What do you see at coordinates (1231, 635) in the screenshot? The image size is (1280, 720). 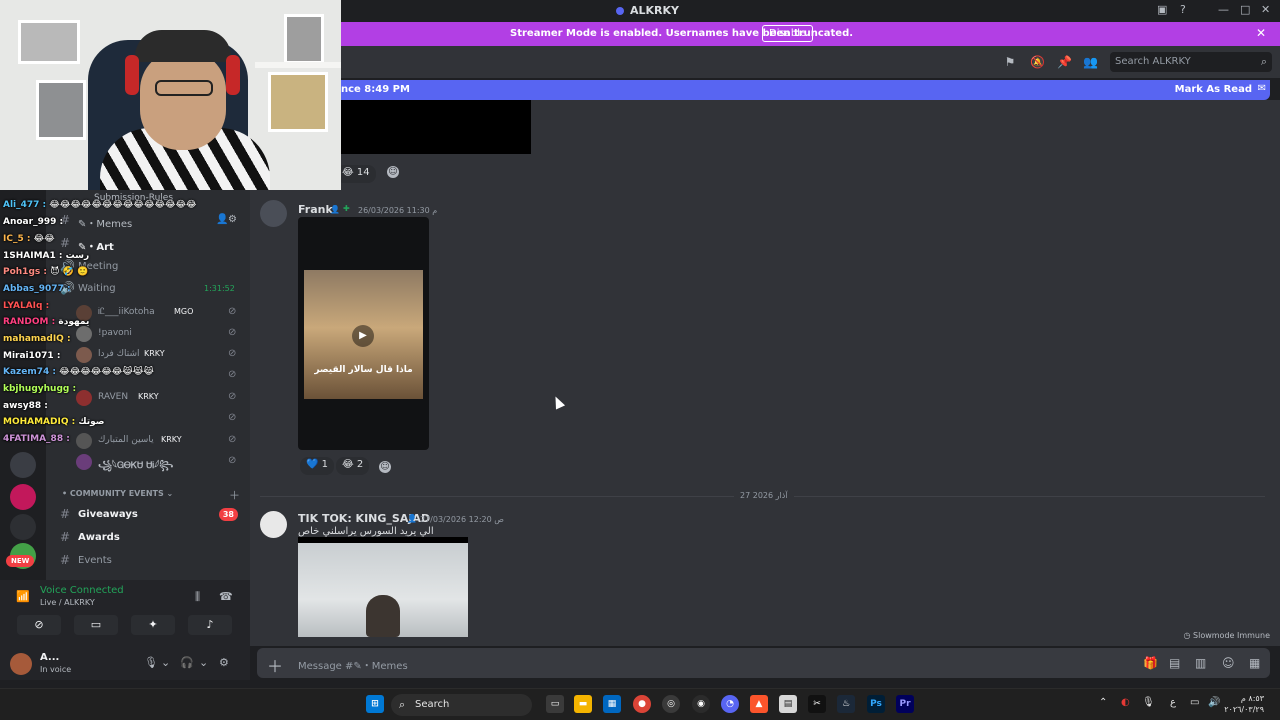 I see `slowmode-text: Slowmode Immune` at bounding box center [1231, 635].